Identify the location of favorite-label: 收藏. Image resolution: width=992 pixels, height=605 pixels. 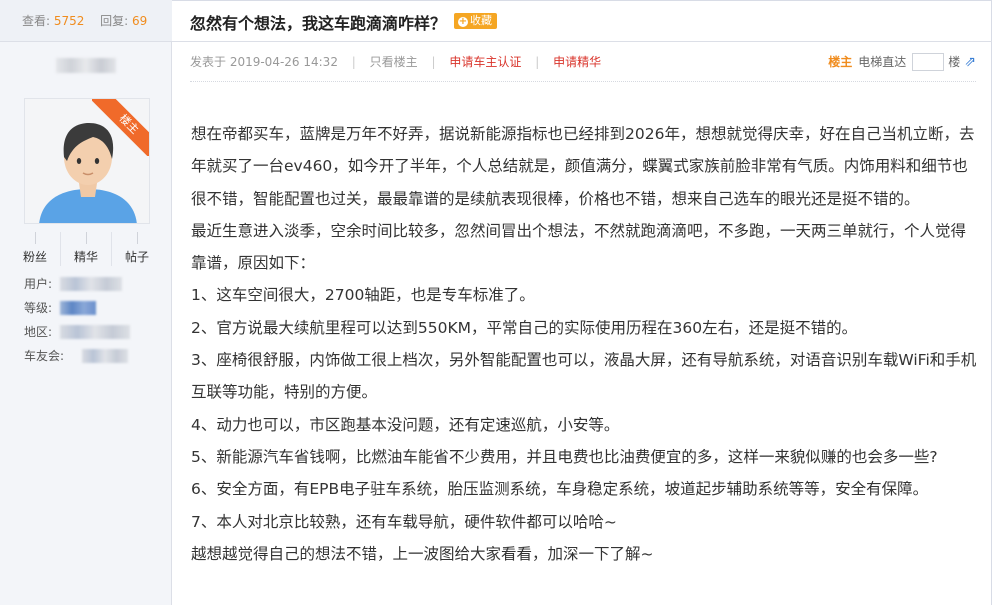
(481, 20).